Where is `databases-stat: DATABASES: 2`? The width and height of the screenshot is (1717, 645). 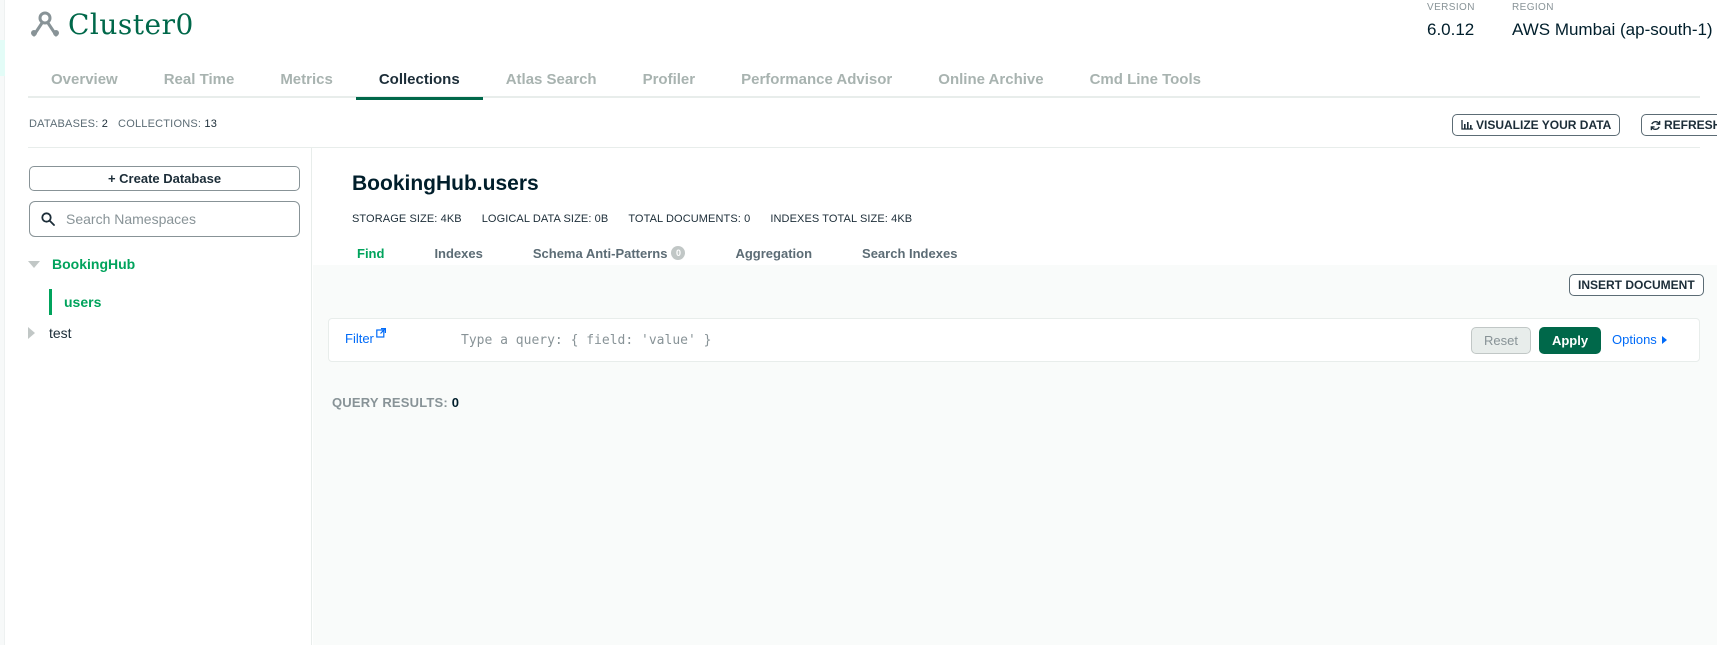 databases-stat: DATABASES: 2 is located at coordinates (68, 124).